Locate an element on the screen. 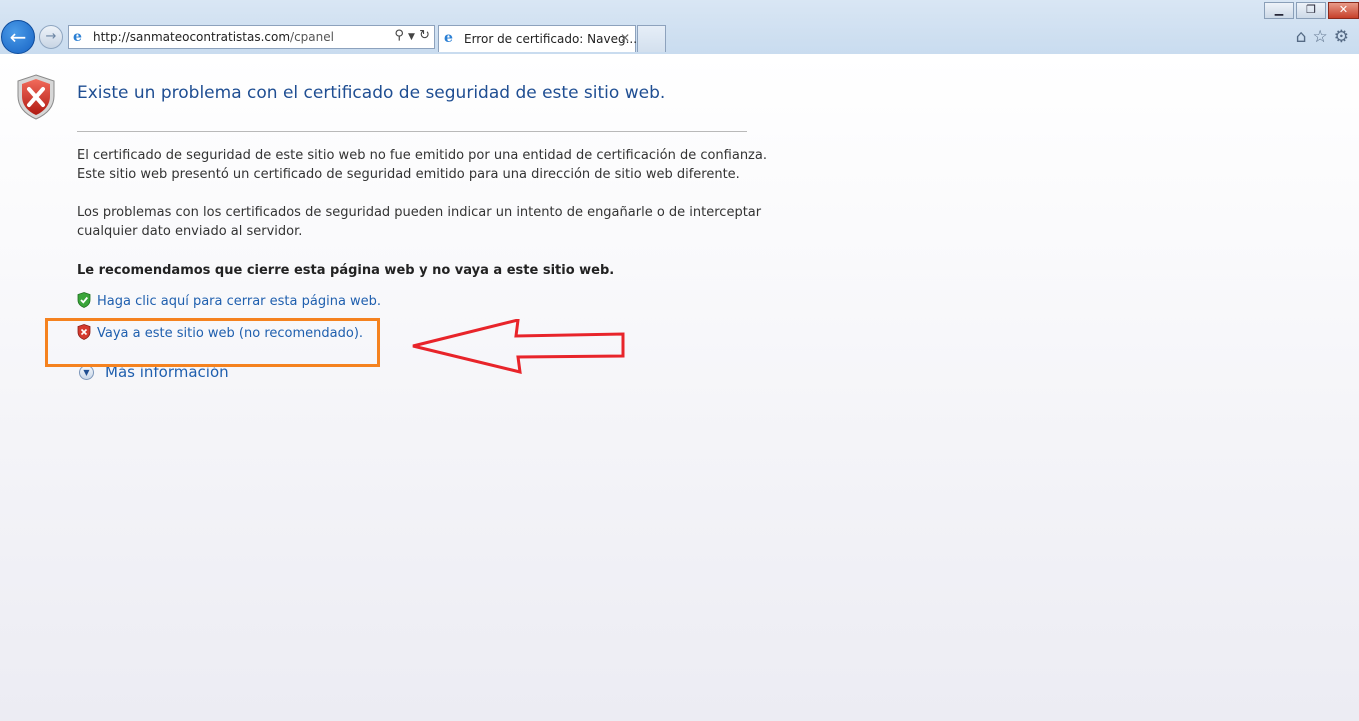  annotation-arrow-icon is located at coordinates (518, 346).